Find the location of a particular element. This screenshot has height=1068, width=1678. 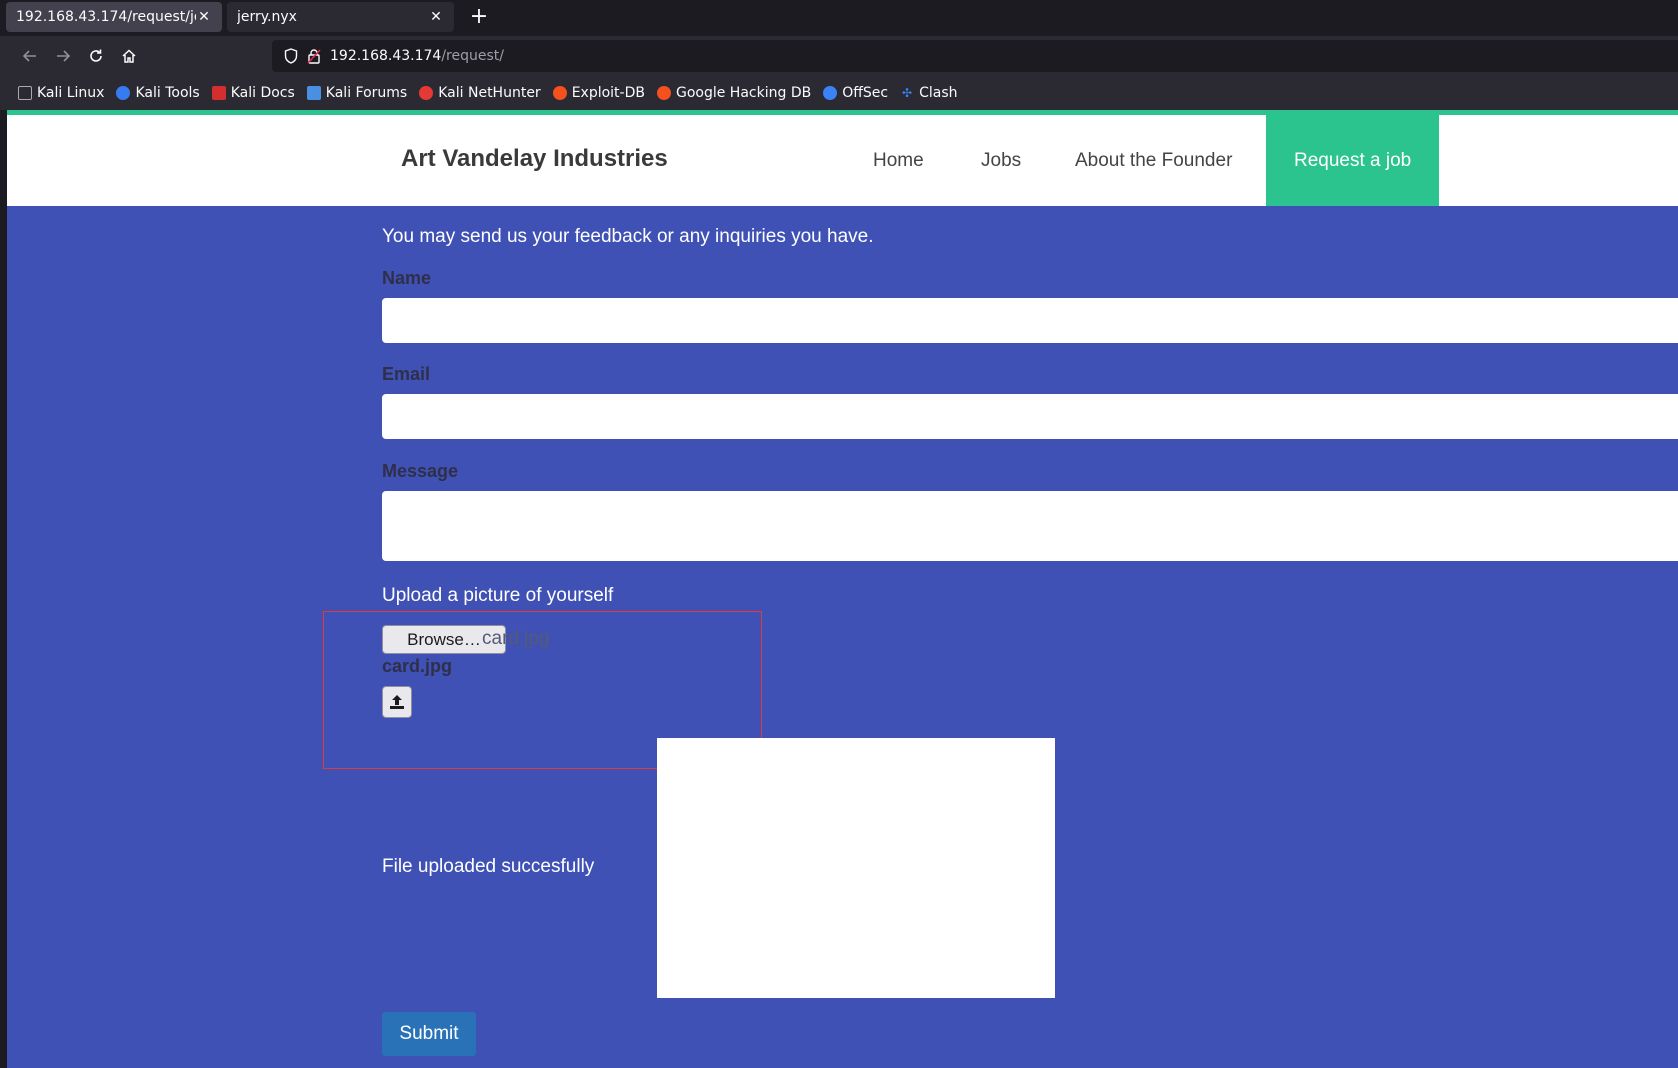

bookmark-google-hacking-db: Google Hacking DB is located at coordinates (734, 93).